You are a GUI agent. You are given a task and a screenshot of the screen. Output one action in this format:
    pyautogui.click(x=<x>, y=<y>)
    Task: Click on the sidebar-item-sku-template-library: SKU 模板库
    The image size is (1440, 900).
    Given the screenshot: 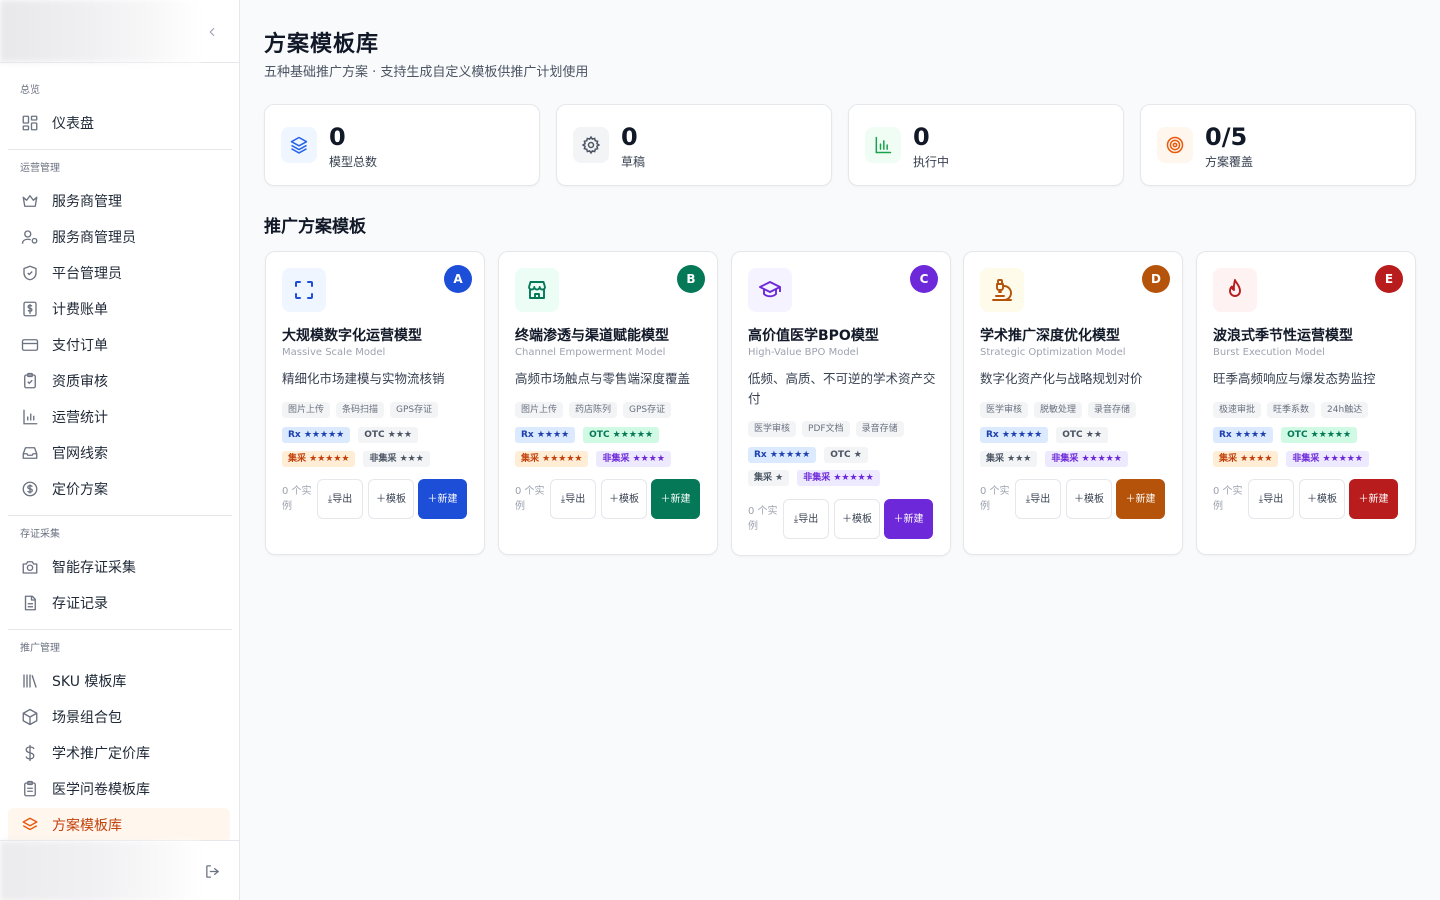 What is the action you would take?
    pyautogui.click(x=119, y=681)
    